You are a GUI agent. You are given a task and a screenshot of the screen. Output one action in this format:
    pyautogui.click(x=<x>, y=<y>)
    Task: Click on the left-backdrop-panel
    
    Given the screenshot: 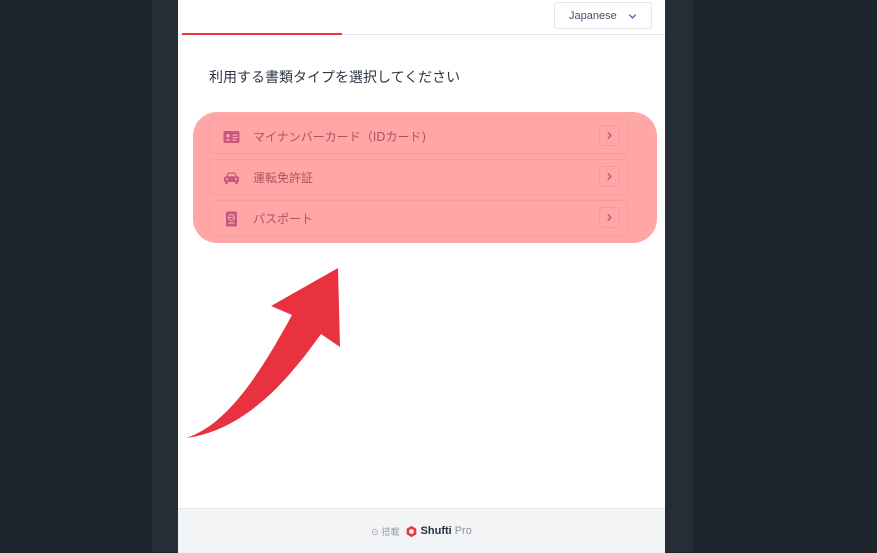 What is the action you would take?
    pyautogui.click(x=165, y=276)
    